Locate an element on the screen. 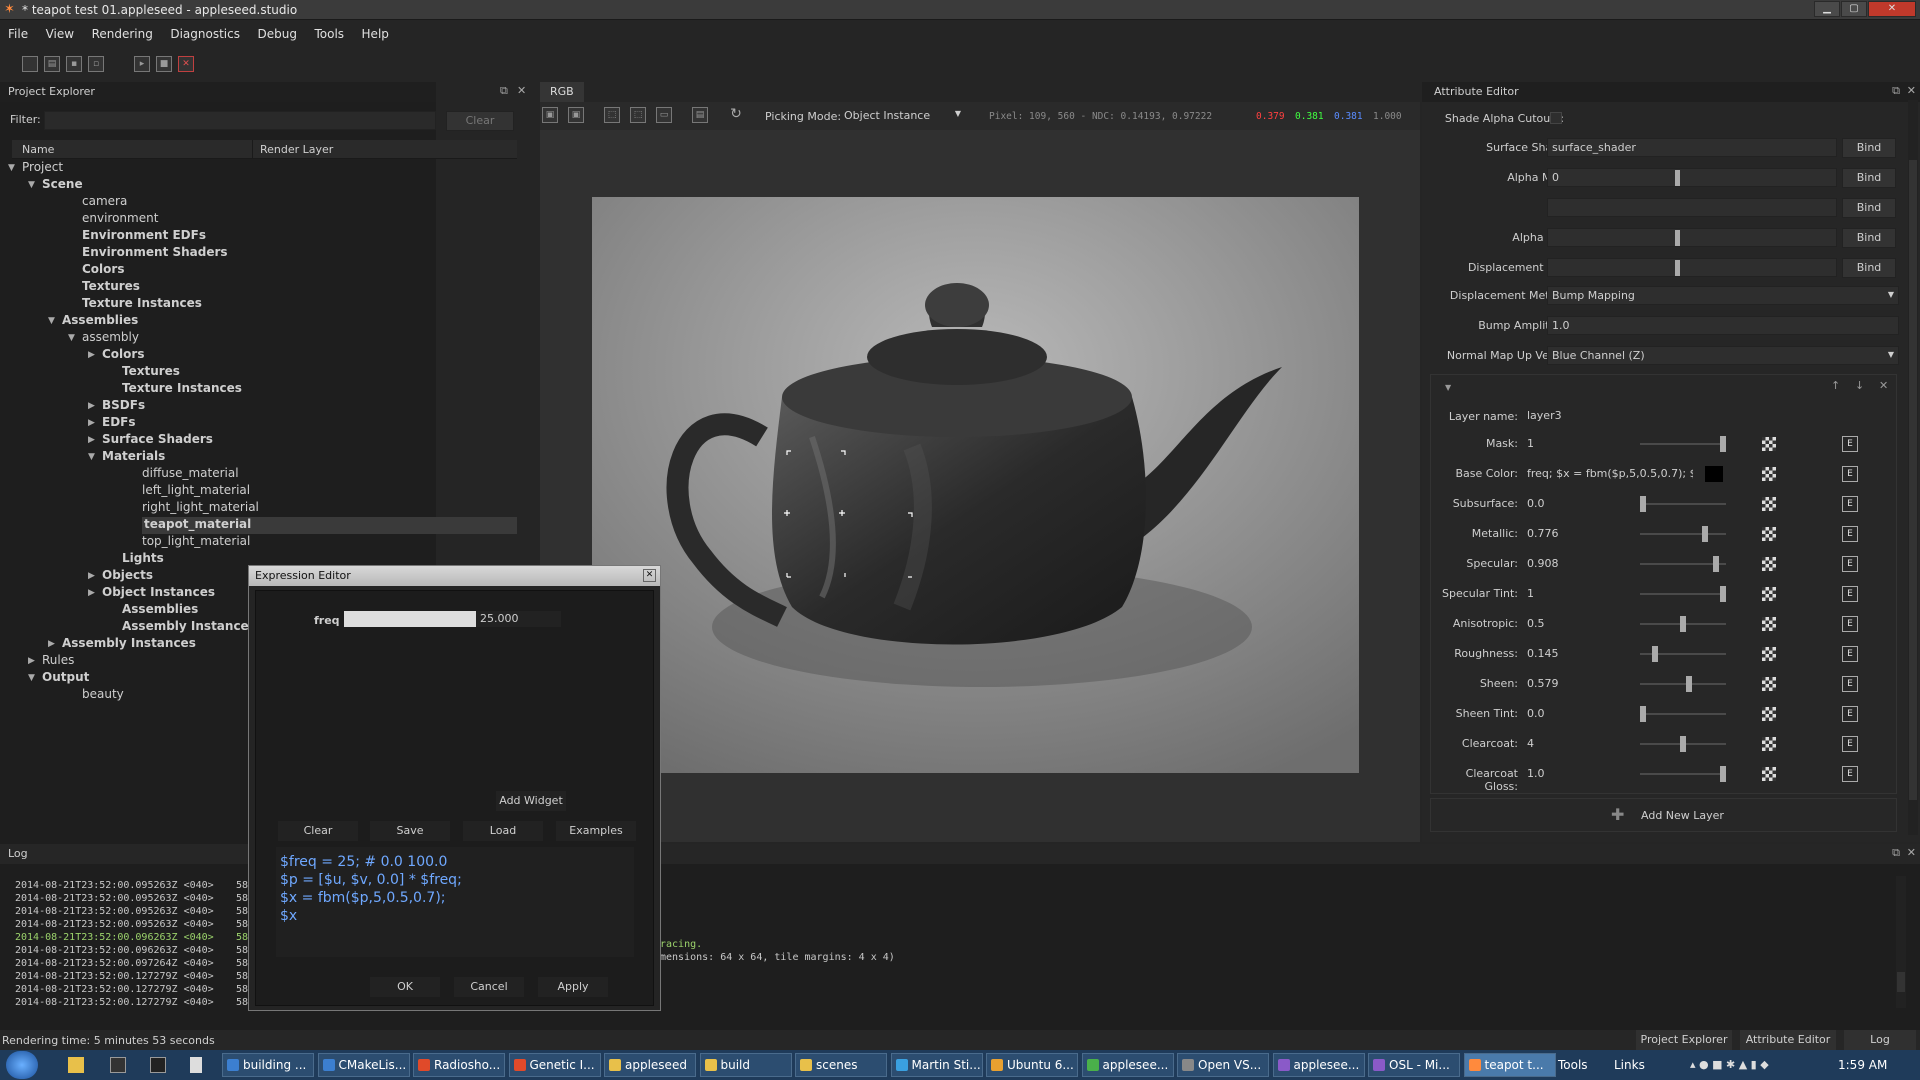  start-render-icon: ▸ is located at coordinates (142, 64).